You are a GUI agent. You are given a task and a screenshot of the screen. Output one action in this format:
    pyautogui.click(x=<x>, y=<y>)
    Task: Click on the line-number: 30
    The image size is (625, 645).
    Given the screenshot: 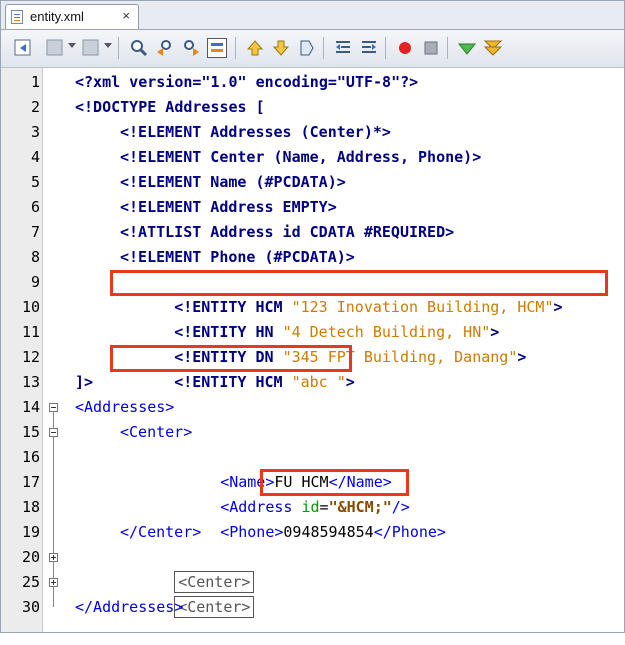 What is the action you would take?
    pyautogui.click(x=30, y=607)
    